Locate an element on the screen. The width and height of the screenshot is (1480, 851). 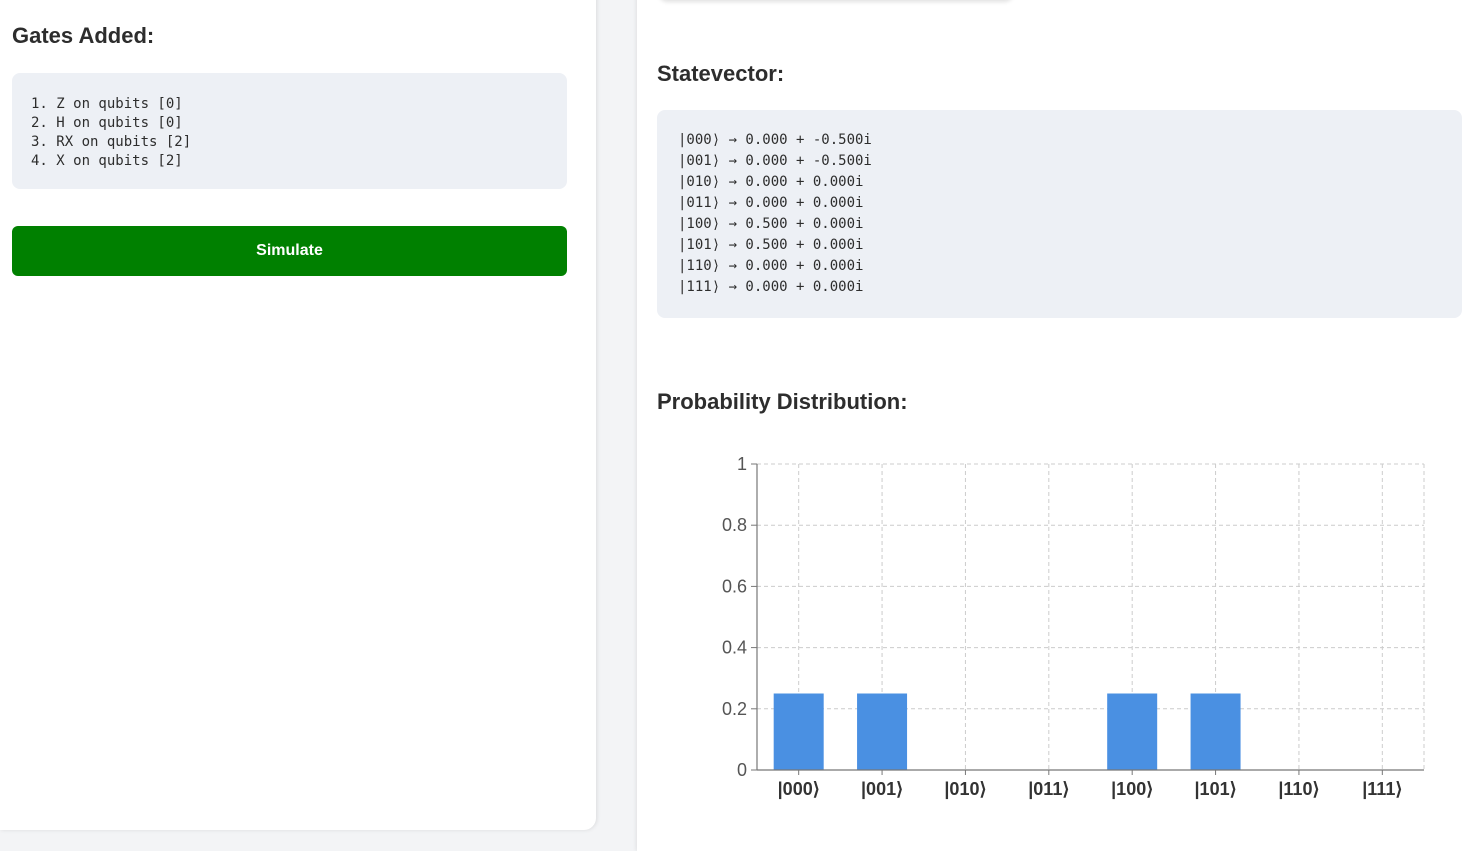
x-tick-label: |101⟩ is located at coordinates (1216, 789).